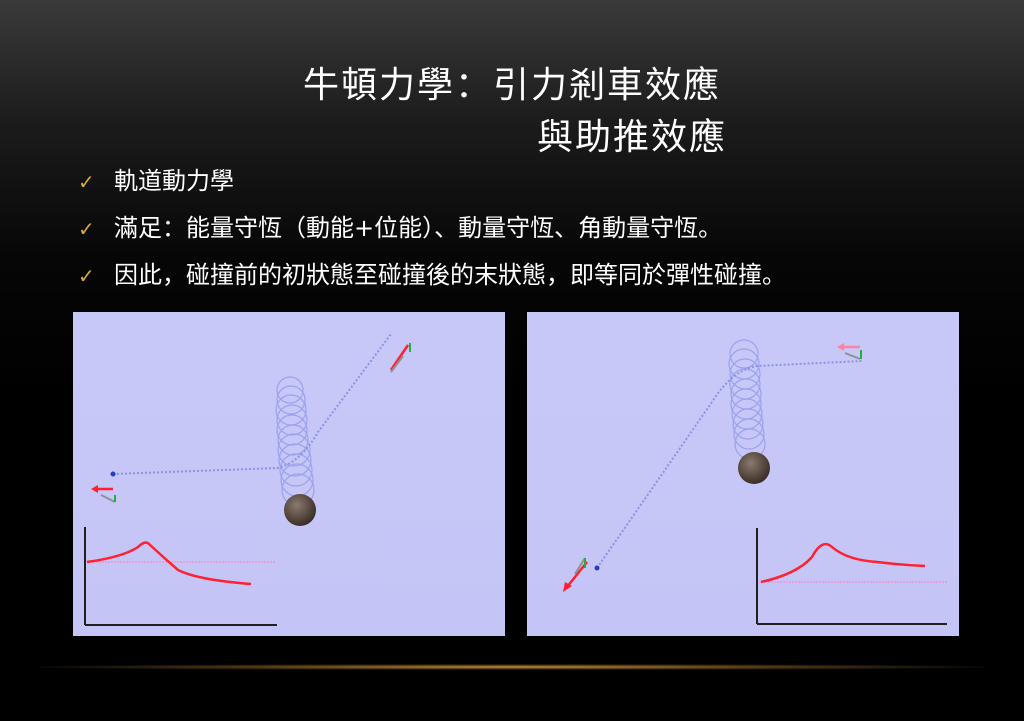 The height and width of the screenshot is (721, 1024). I want to click on decorative-divider, so click(512, 667).